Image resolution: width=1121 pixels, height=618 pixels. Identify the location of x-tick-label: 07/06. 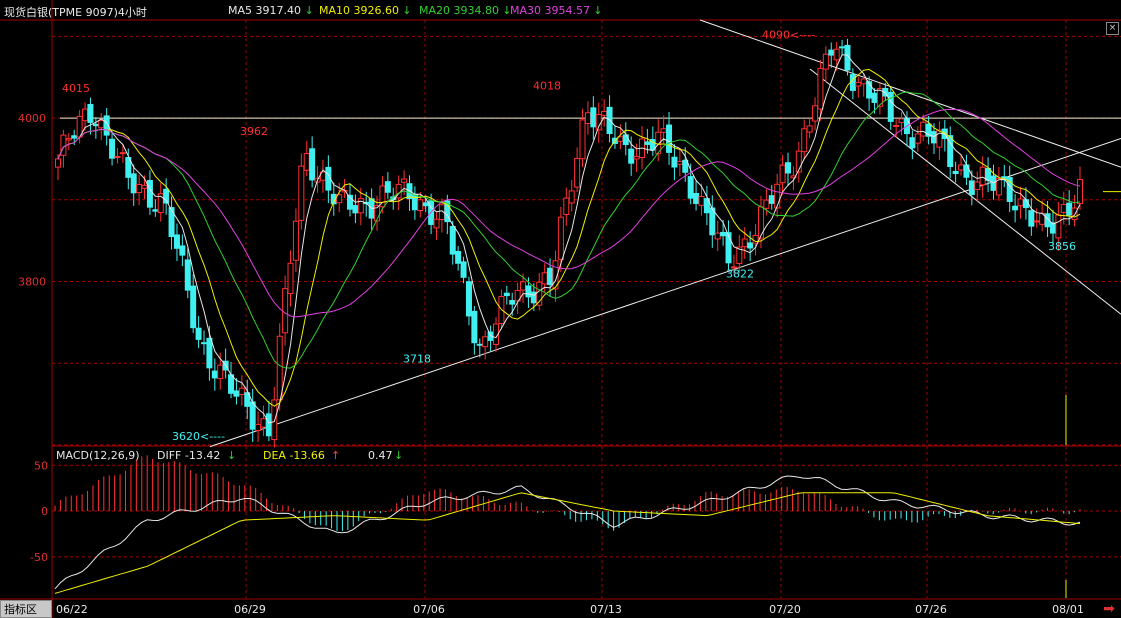
(429, 609).